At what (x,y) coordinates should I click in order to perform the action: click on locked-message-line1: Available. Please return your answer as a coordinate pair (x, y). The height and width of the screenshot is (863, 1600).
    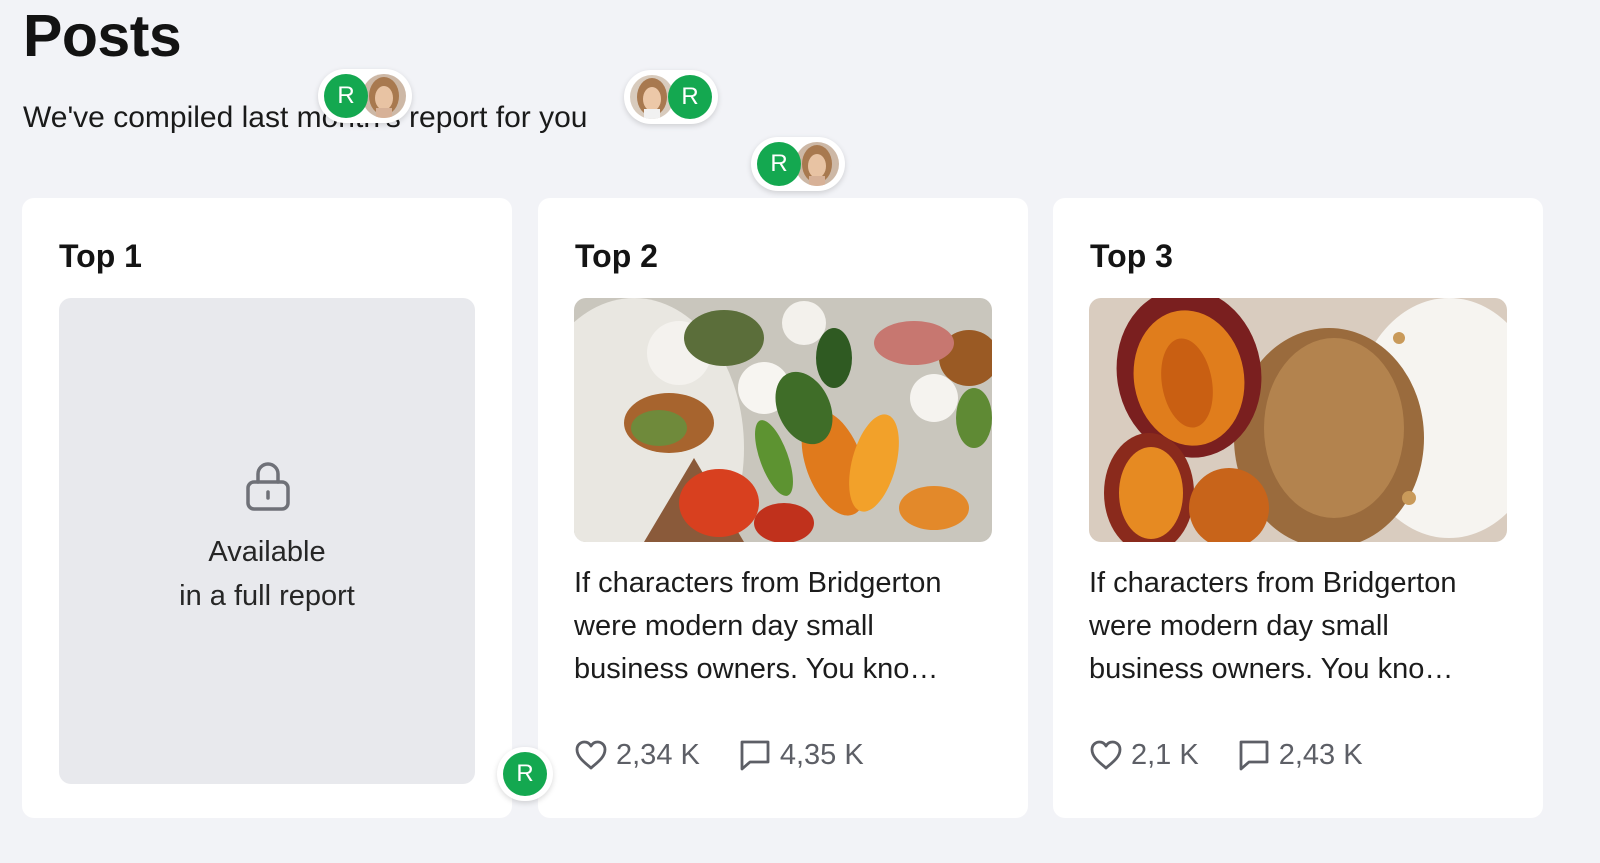
    Looking at the image, I should click on (267, 552).